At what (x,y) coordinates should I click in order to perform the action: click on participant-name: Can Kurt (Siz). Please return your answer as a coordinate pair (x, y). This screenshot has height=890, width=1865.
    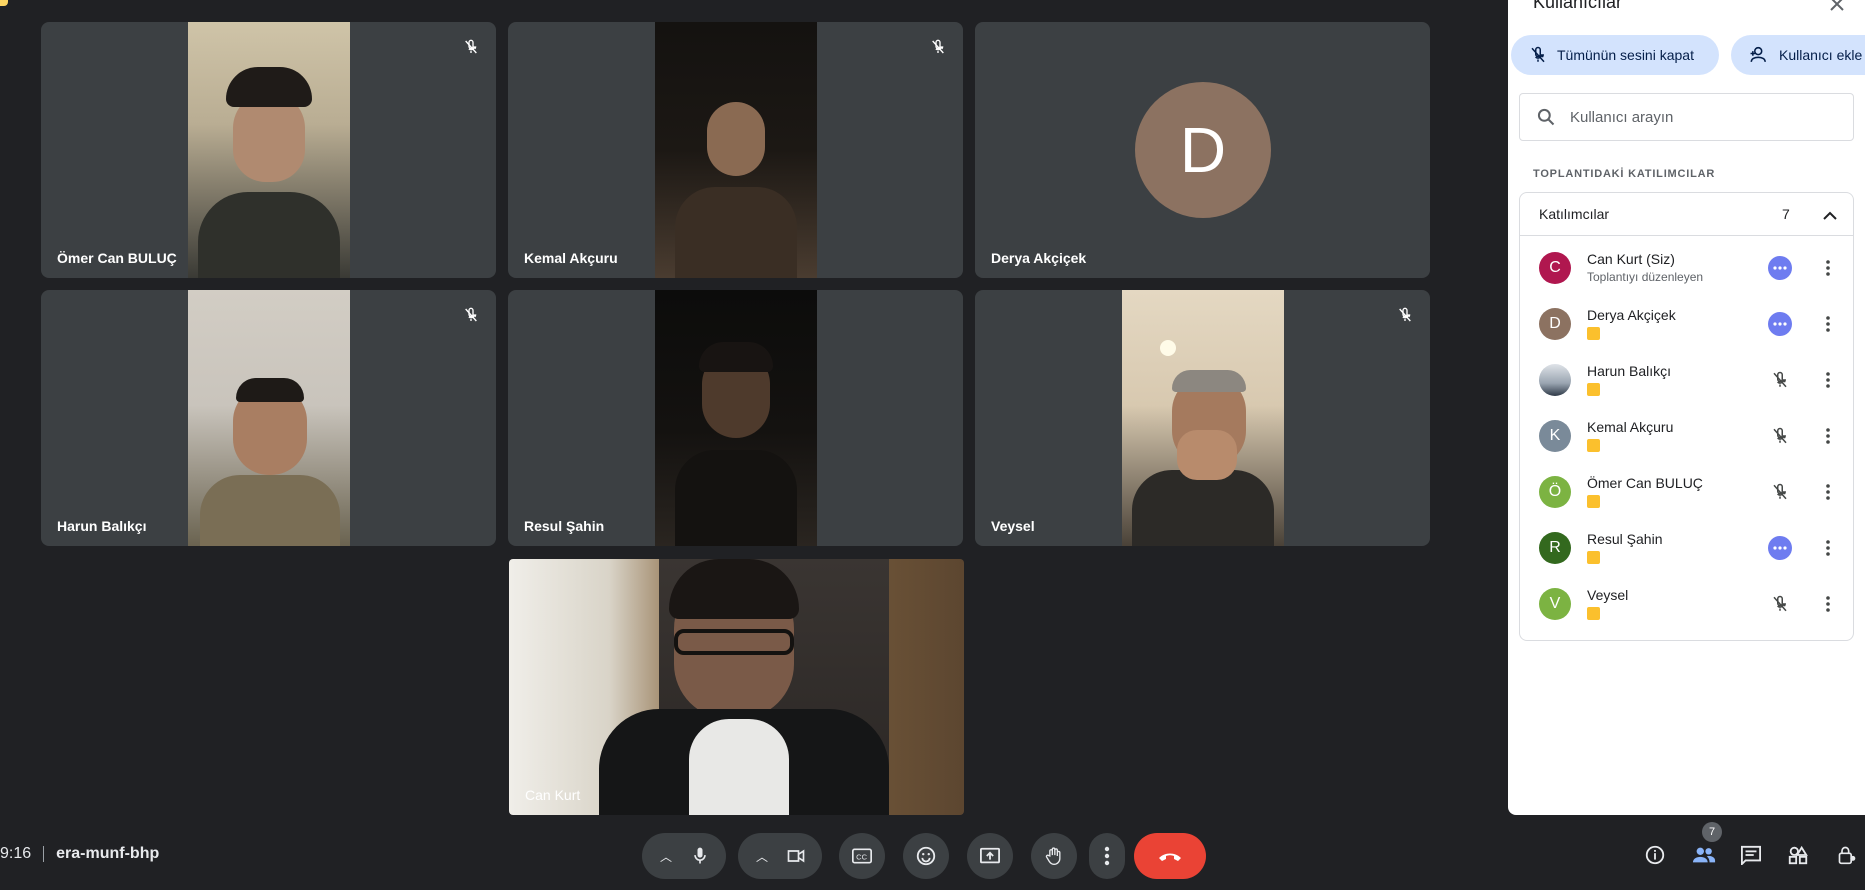
    Looking at the image, I should click on (1631, 259).